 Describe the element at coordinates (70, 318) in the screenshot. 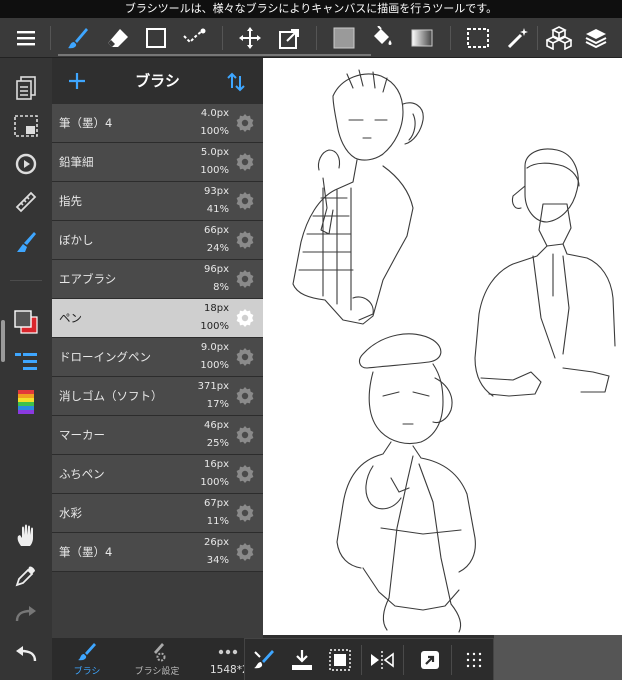

I see `brush-name: ペン` at that location.